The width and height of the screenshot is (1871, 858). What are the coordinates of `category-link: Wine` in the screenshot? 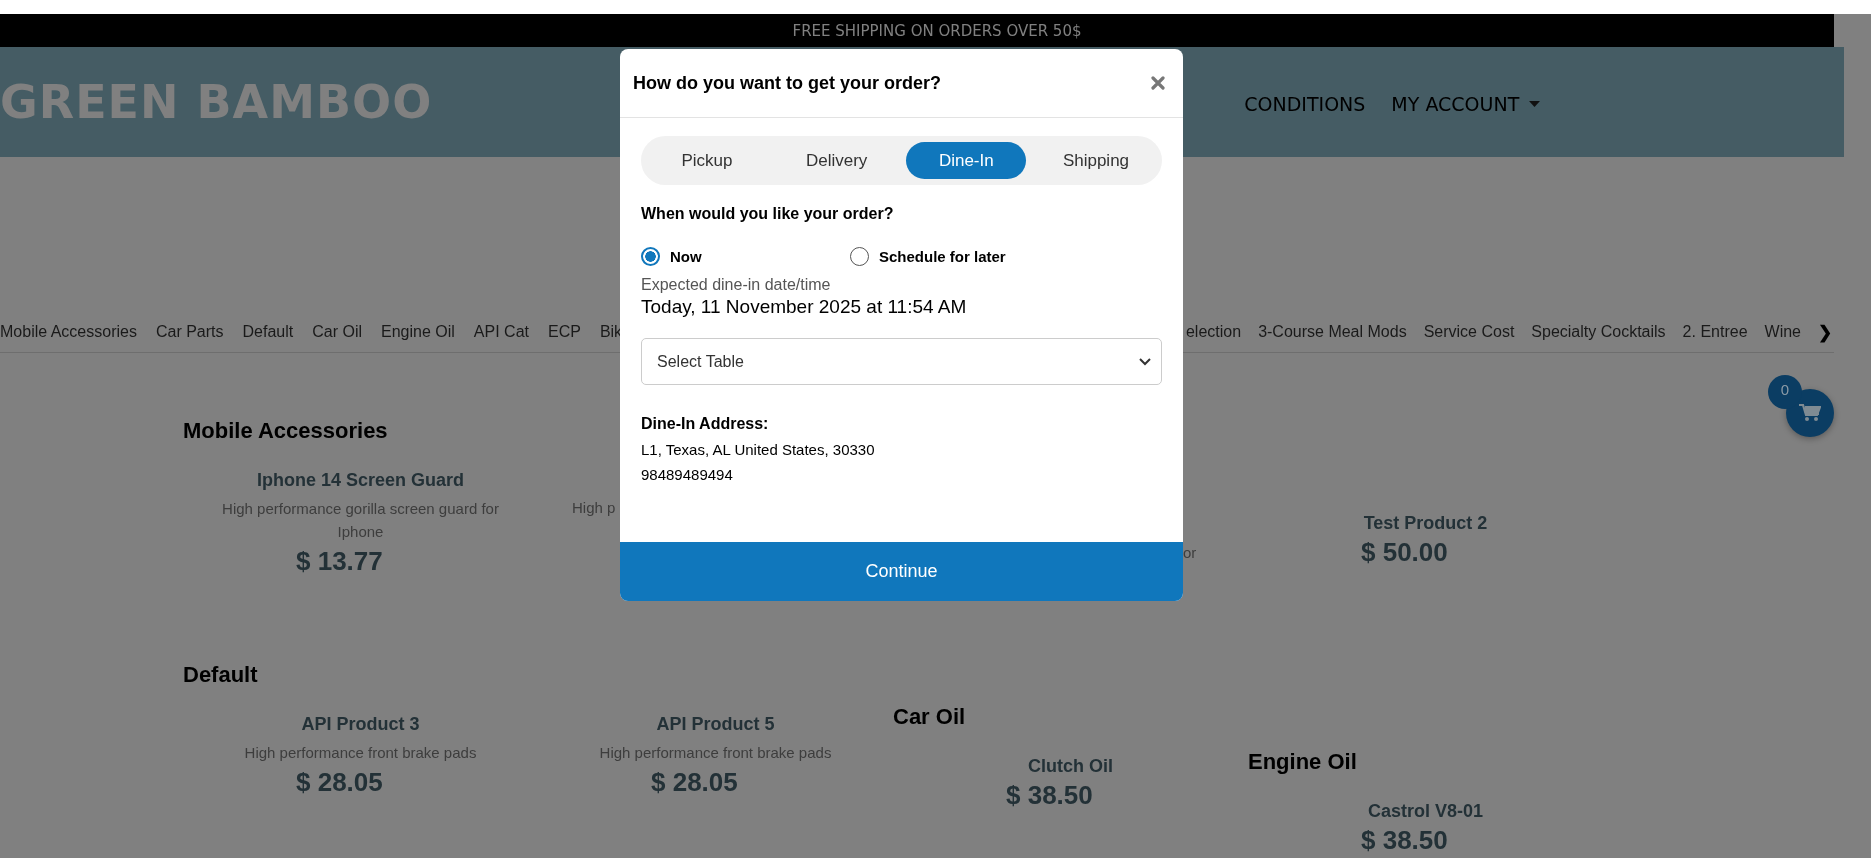 It's located at (1782, 332).